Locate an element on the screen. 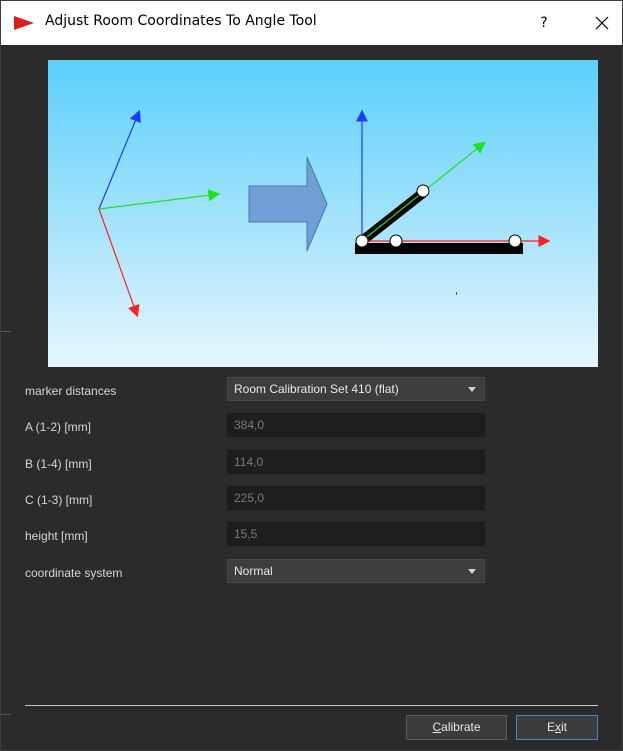 Image resolution: width=623 pixels, height=751 pixels. help-label: ? is located at coordinates (544, 23).